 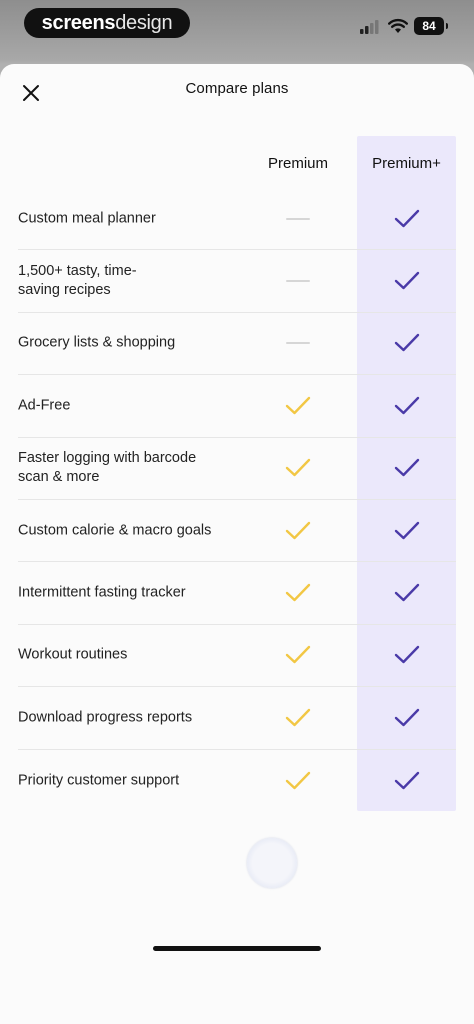 What do you see at coordinates (369, 27) in the screenshot?
I see `cellular-signal-icon` at bounding box center [369, 27].